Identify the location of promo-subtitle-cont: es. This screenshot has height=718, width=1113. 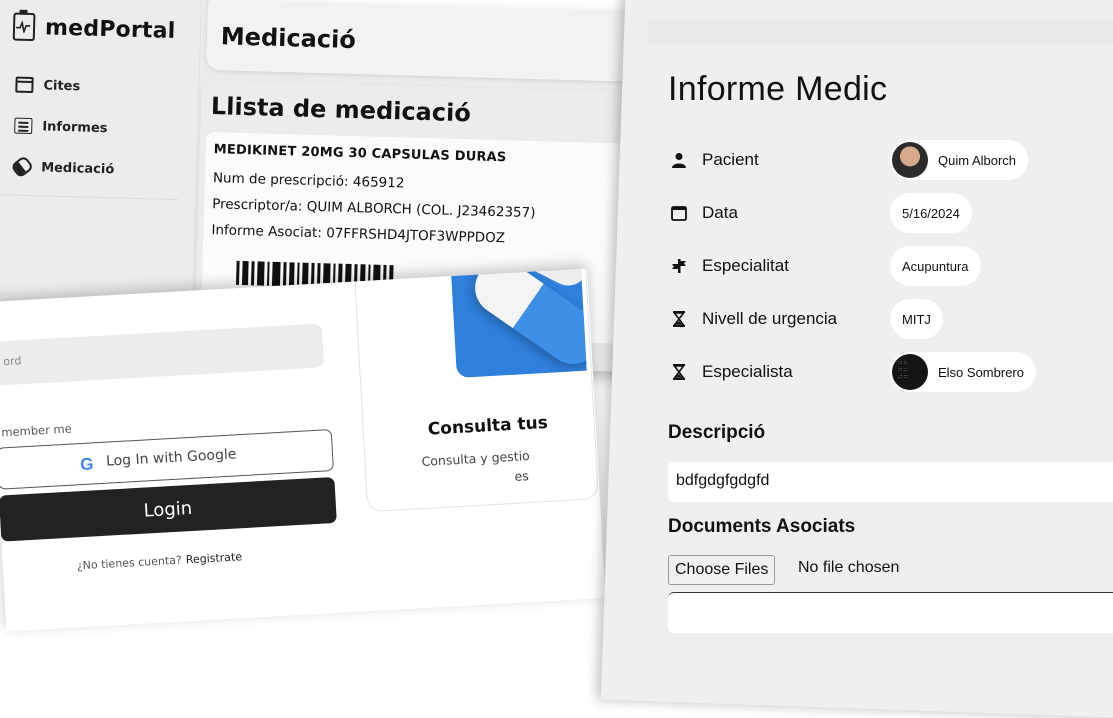
(522, 476).